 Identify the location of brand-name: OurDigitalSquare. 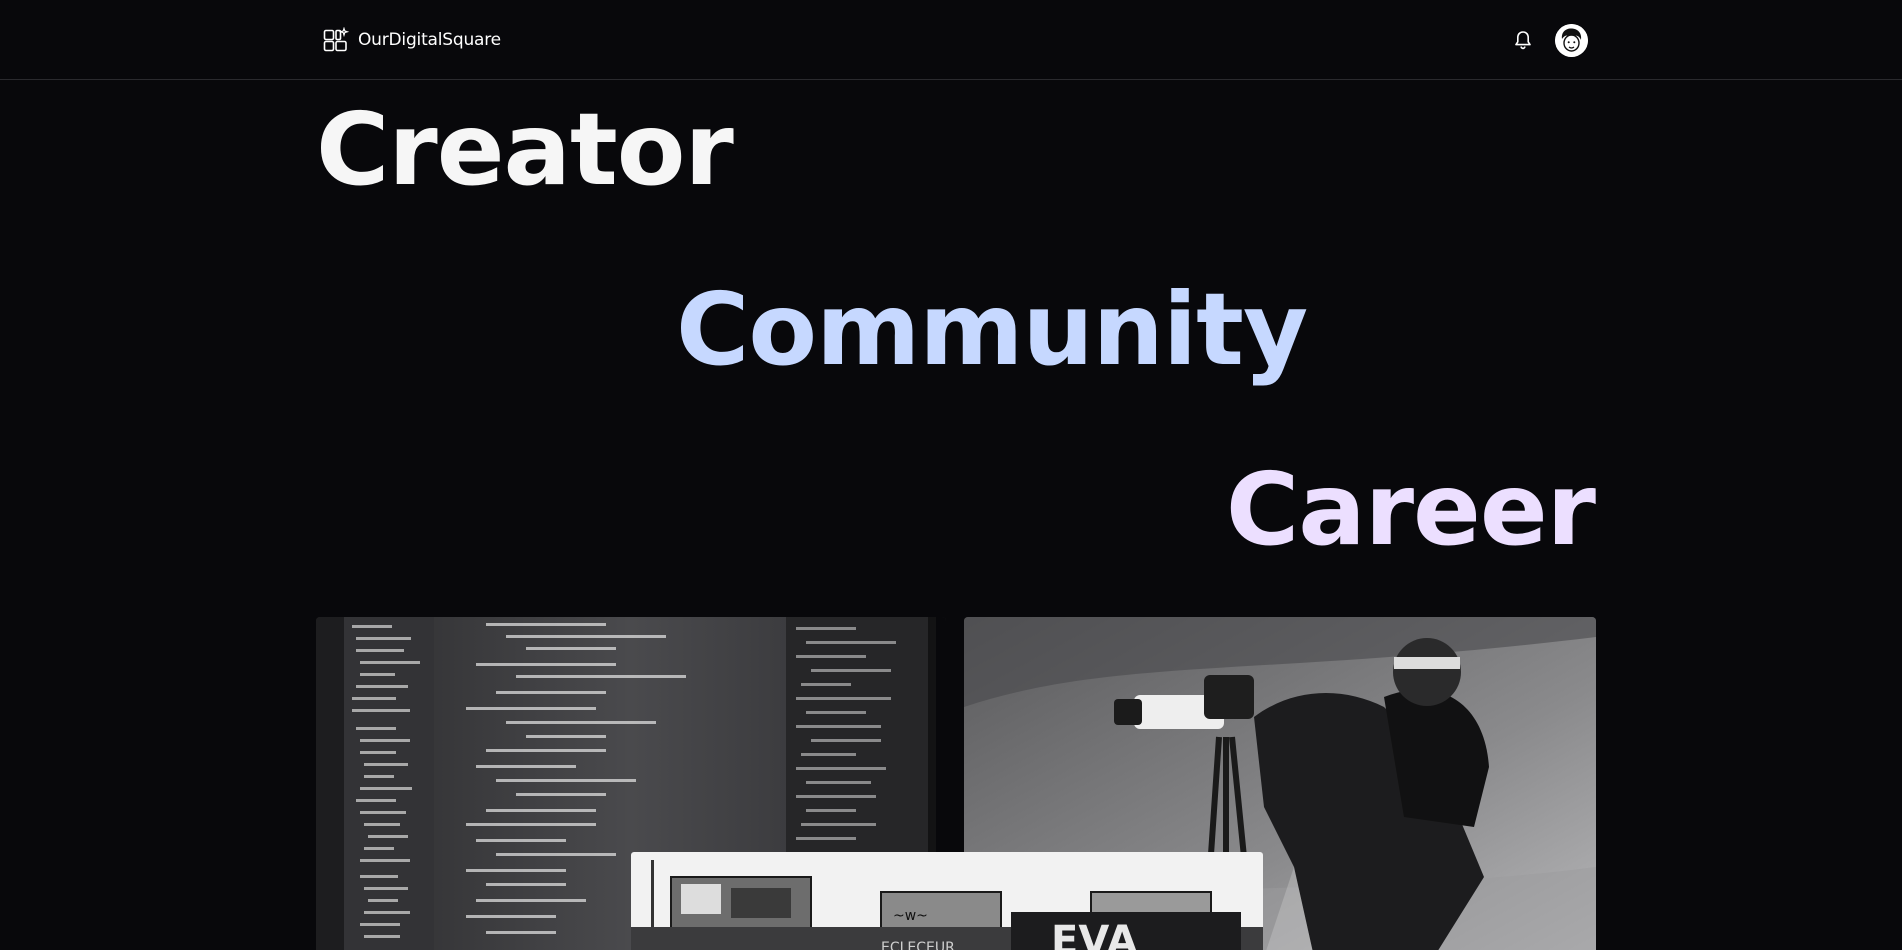
(429, 40).